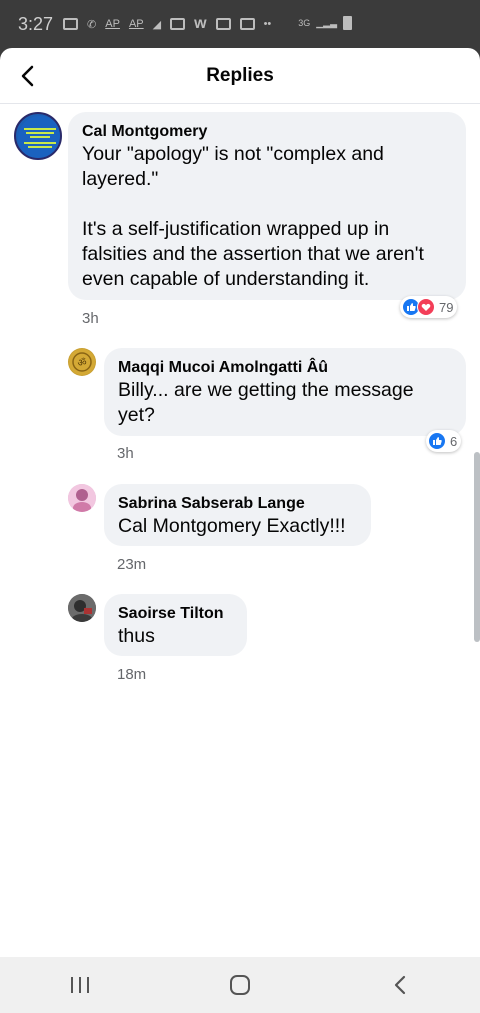 The height and width of the screenshot is (1013, 480). What do you see at coordinates (232, 526) in the screenshot?
I see `comment-text: Cal Montgomery Exactly!!!` at bounding box center [232, 526].